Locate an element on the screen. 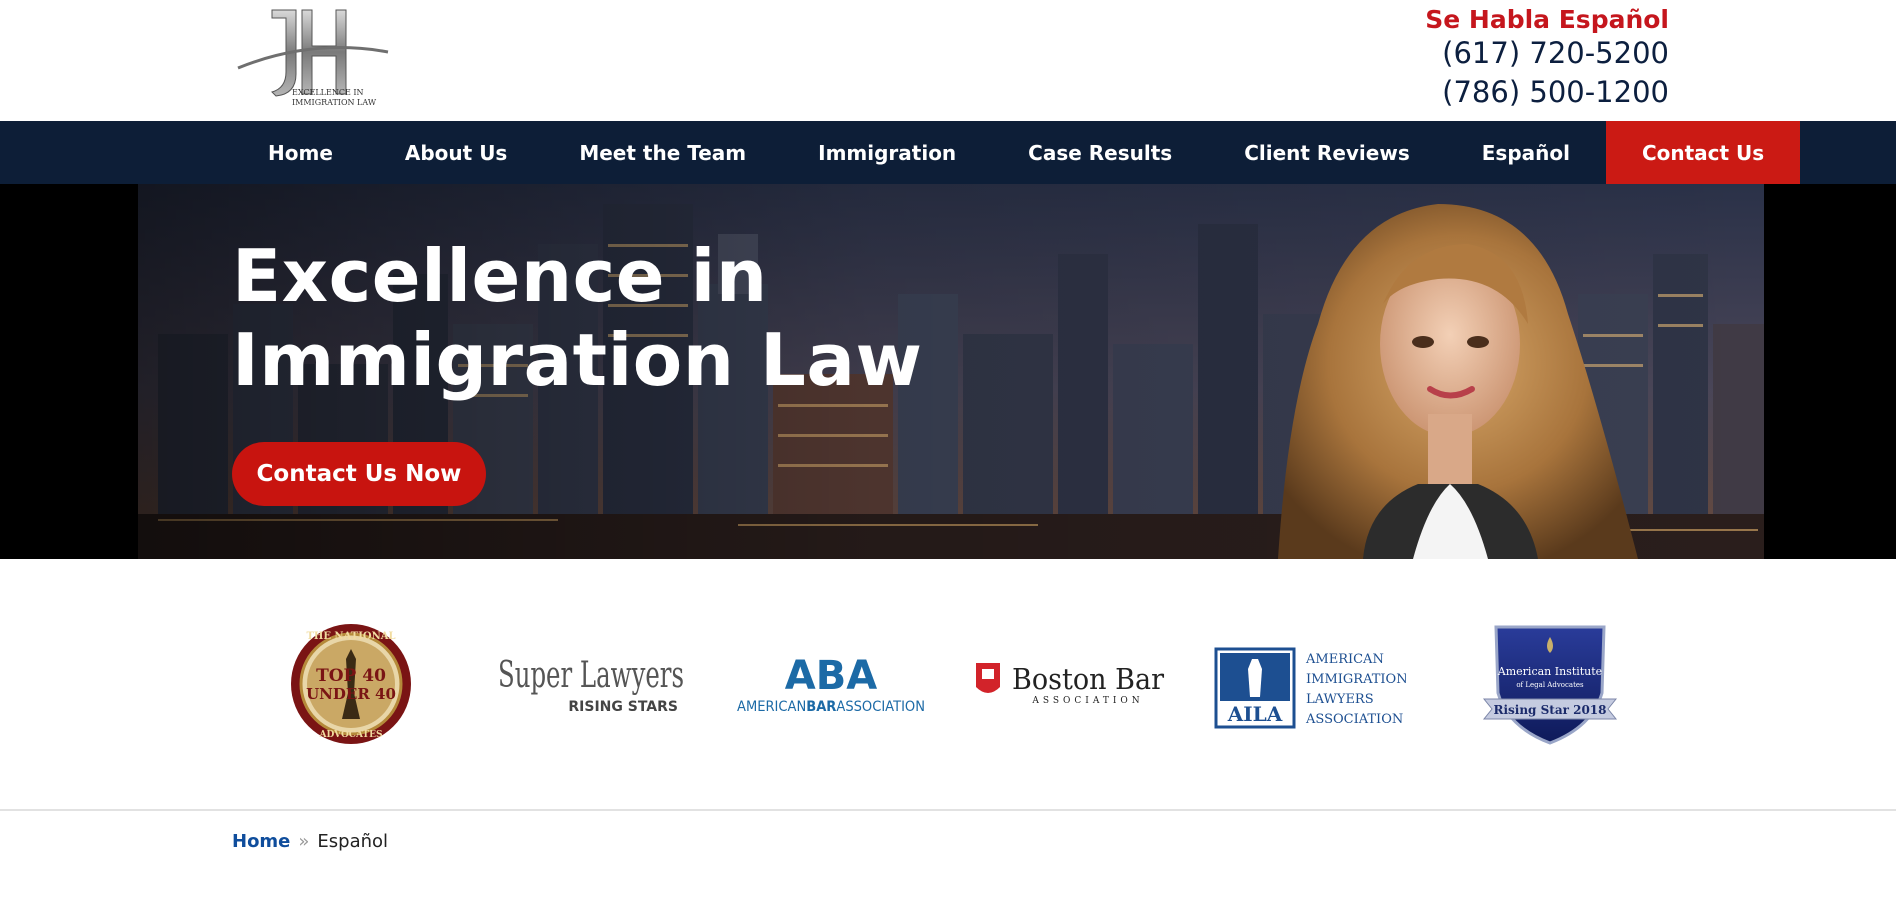  nav-contact-us: Contact Us is located at coordinates (1703, 152).